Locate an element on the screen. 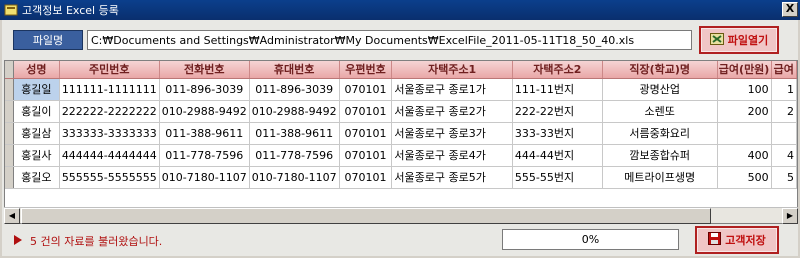  column-header: 직장(학교)명 is located at coordinates (660, 70).